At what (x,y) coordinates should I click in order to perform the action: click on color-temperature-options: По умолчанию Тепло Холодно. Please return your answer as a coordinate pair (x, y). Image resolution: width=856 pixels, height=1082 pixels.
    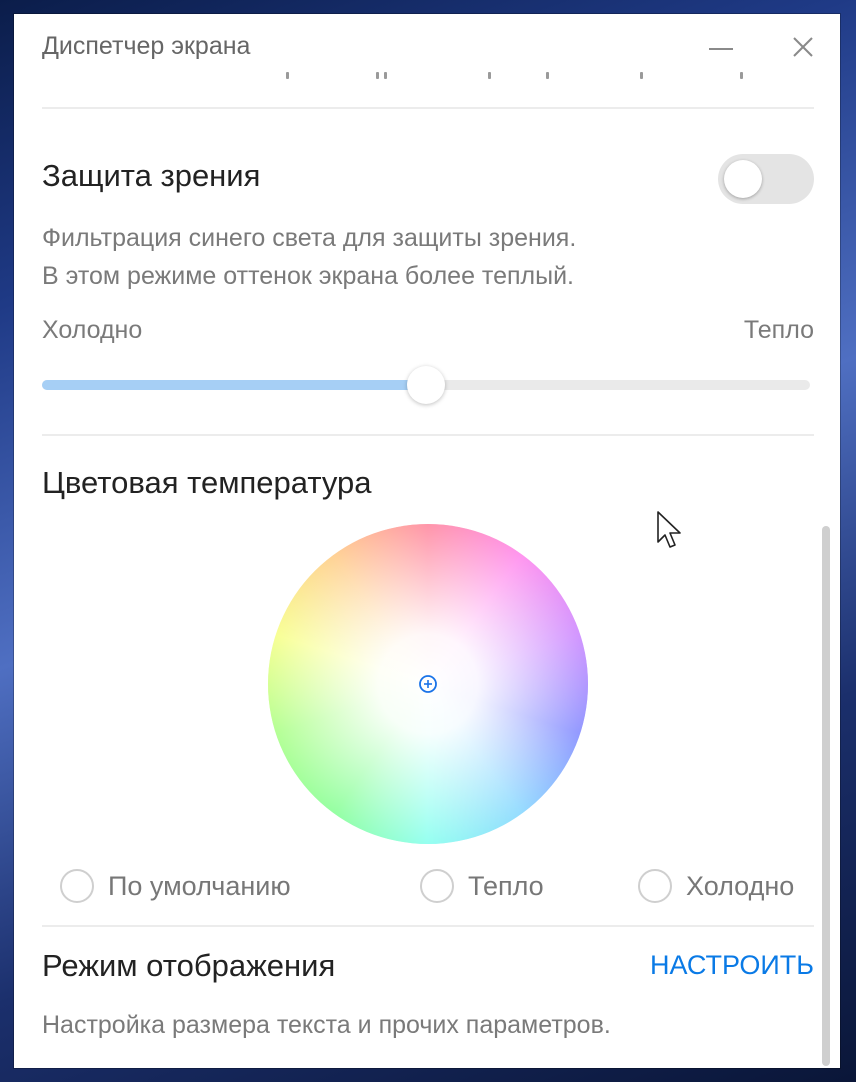
    Looking at the image, I should click on (428, 886).